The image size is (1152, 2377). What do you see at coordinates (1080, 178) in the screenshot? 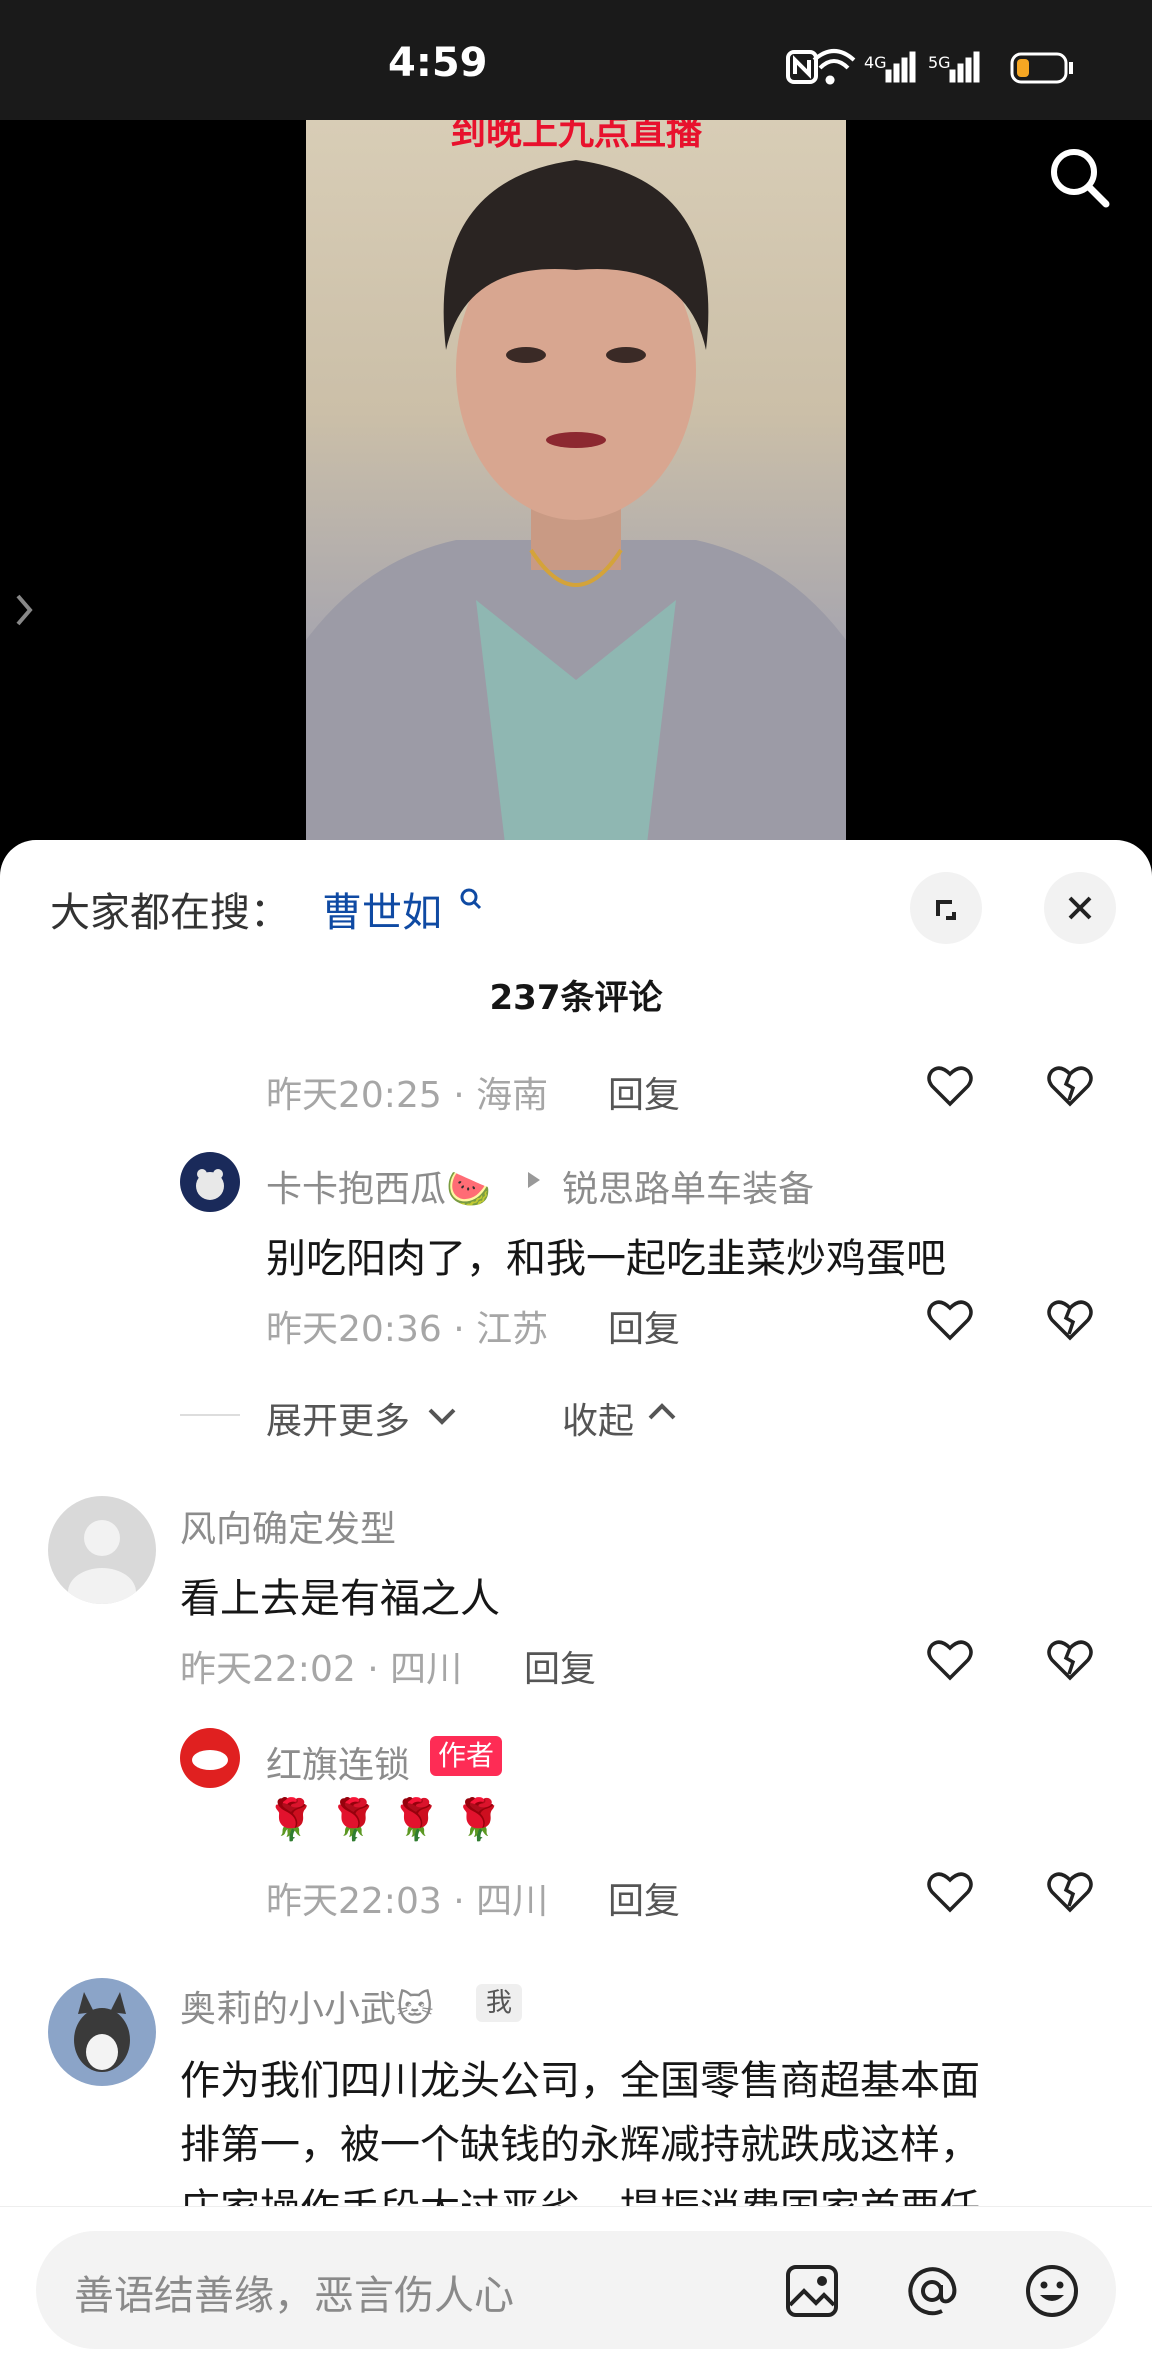
I see `search-icon` at bounding box center [1080, 178].